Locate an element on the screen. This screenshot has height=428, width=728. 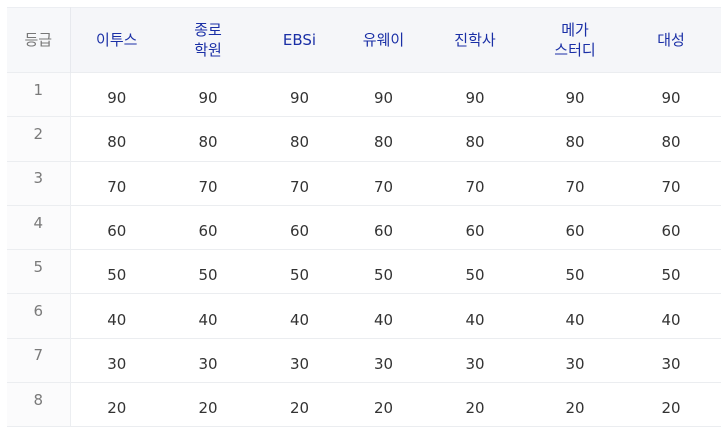
column-header-daesung: 대성 is located at coordinates (671, 40).